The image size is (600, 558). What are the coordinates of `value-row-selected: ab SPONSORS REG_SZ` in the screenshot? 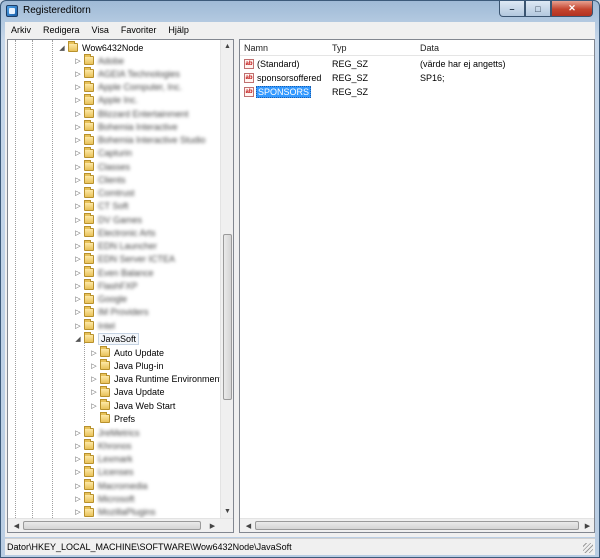 It's located at (417, 93).